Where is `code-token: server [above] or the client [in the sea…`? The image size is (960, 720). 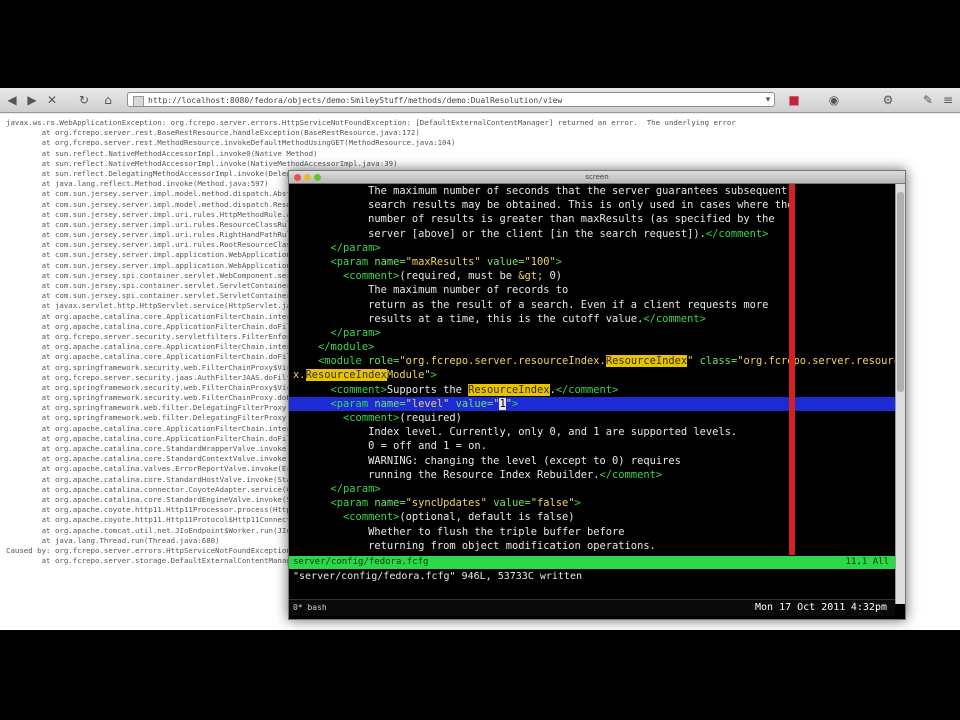 code-token: server [above] or the client [in the sea… is located at coordinates (499, 233).